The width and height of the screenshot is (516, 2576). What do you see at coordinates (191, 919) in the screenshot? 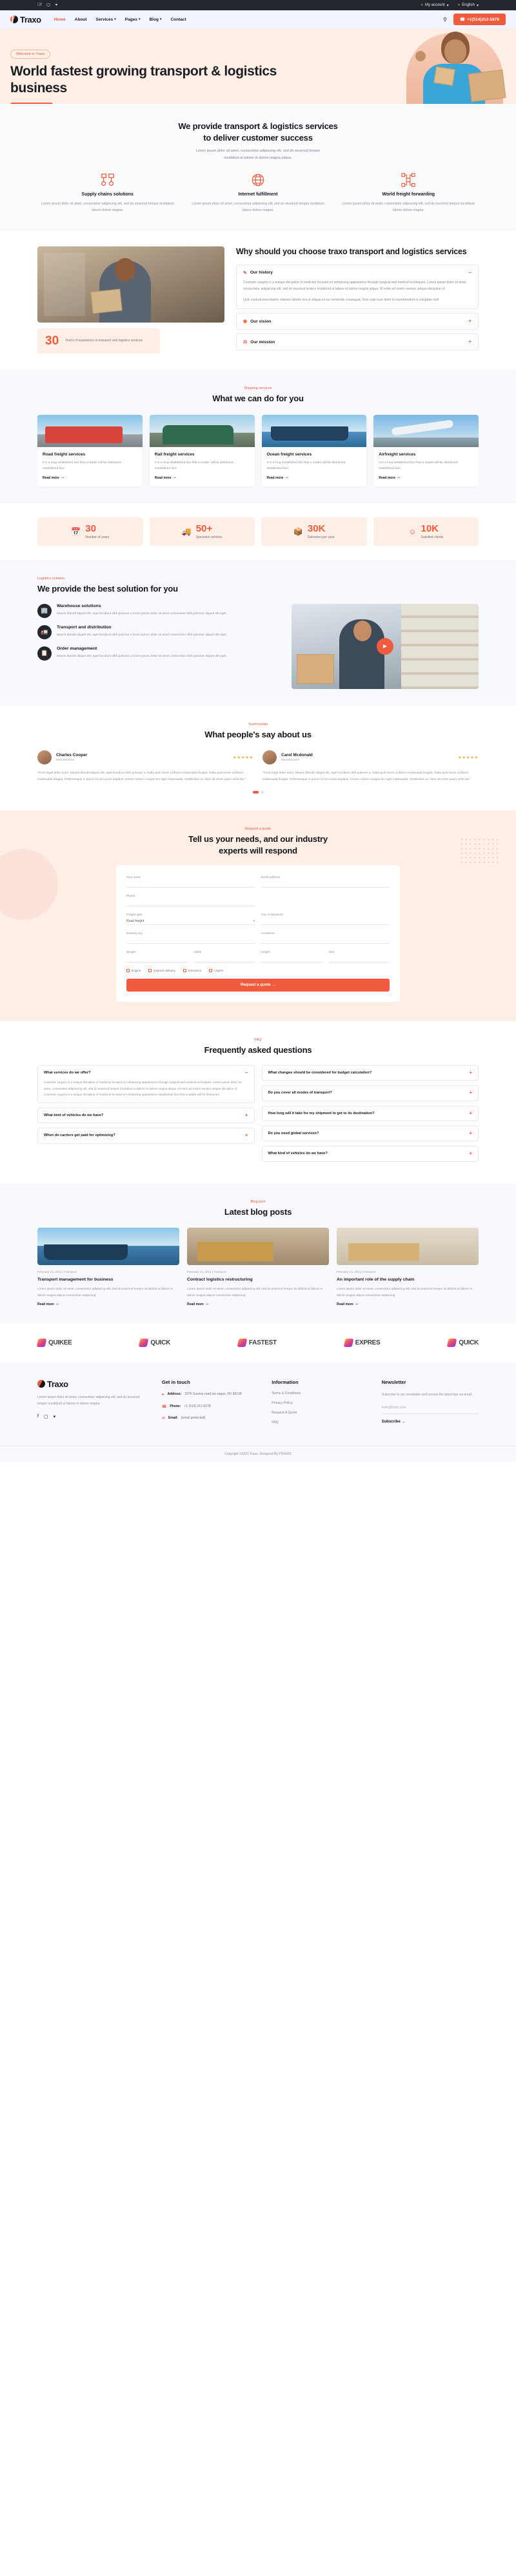
I see `field-freight-type: Freight type Road freight` at bounding box center [191, 919].